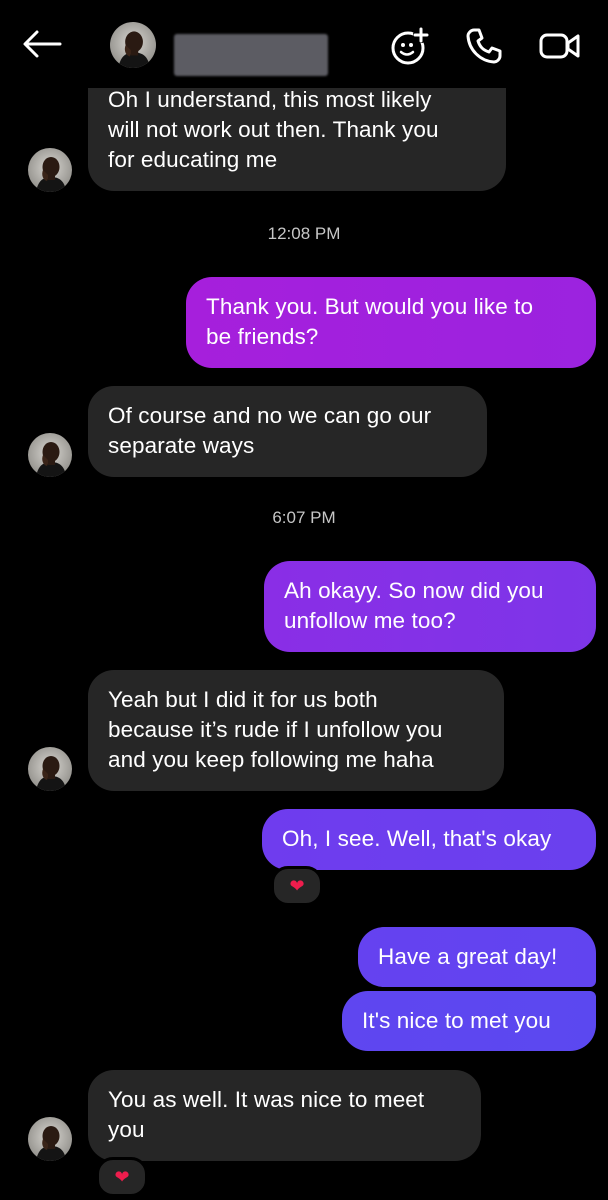  I want to click on voice-call-button, so click(484, 46).